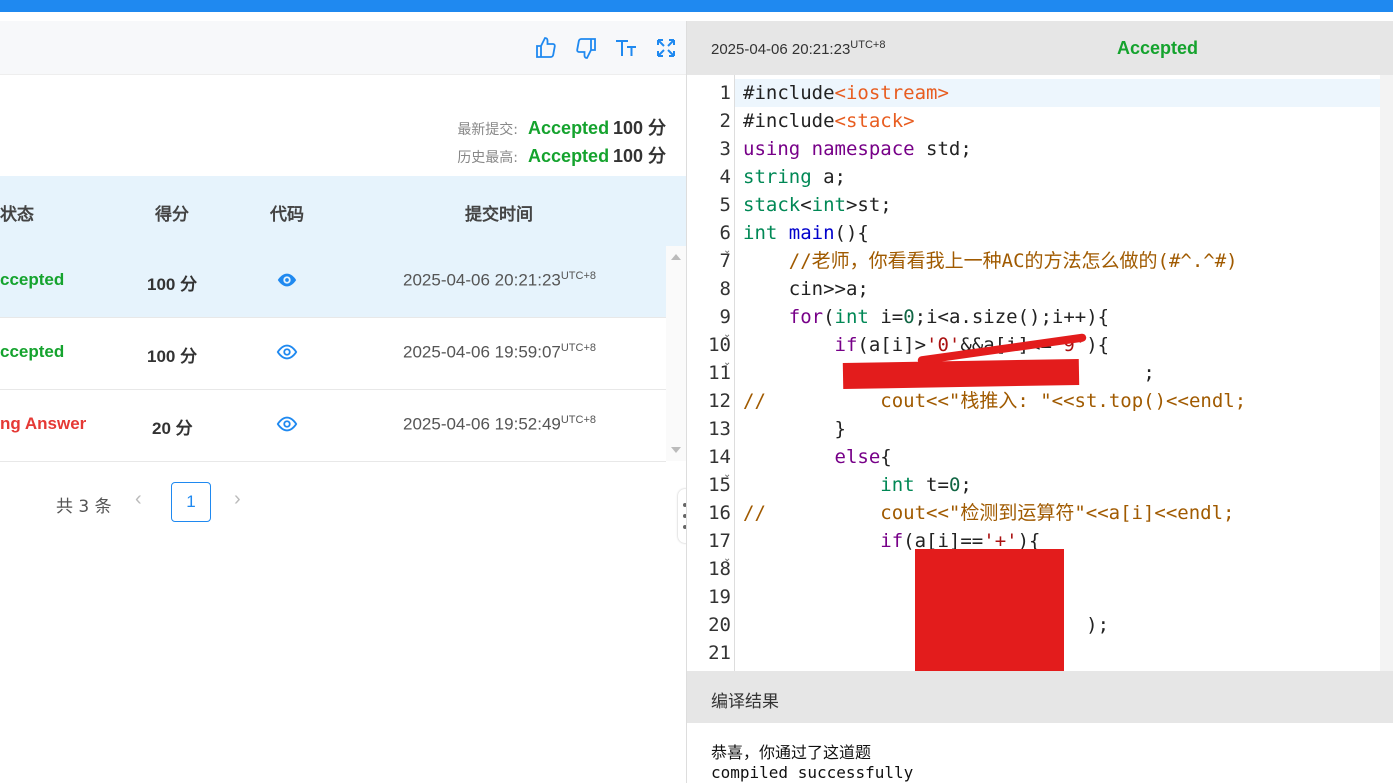 The image size is (1393, 783). Describe the element at coordinates (817, 205) in the screenshot. I see `code-line: stack<int>st;` at that location.